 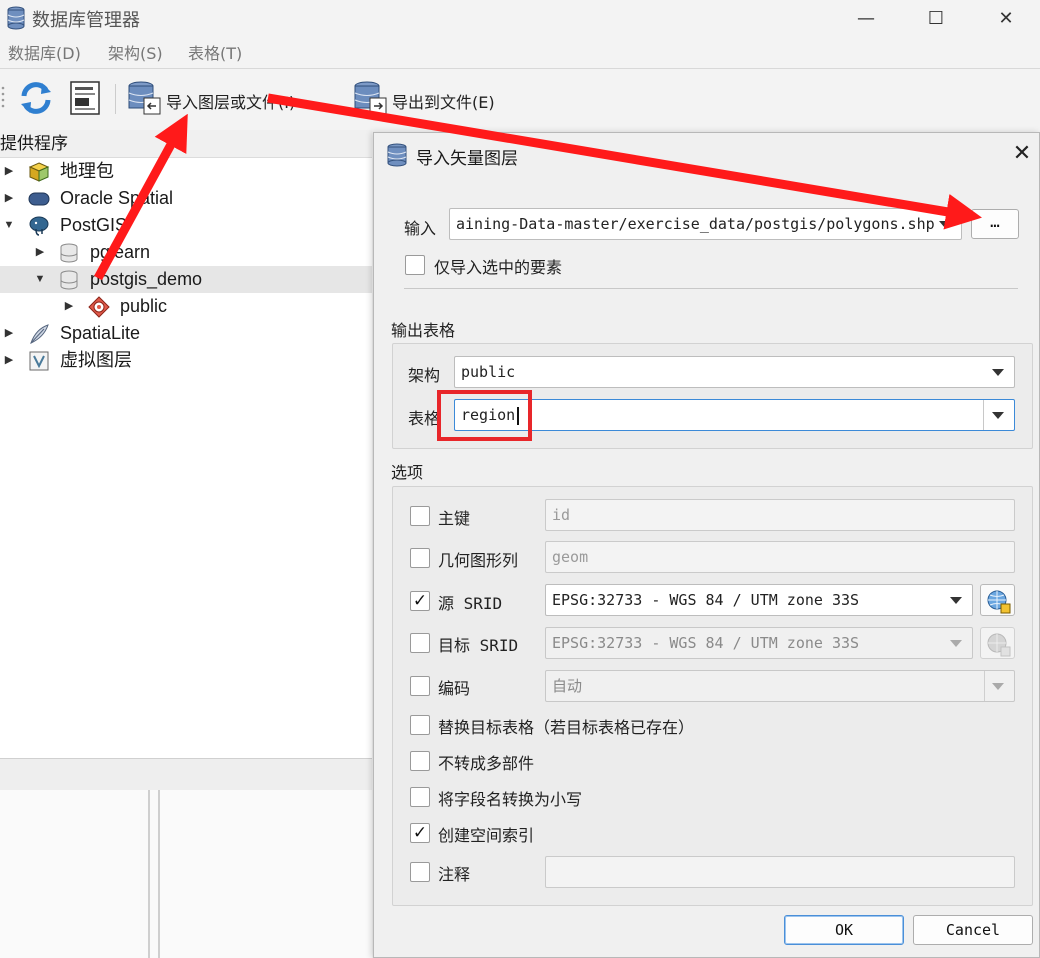 I want to click on dialog-title: 导入矢量图层, so click(x=467, y=159).